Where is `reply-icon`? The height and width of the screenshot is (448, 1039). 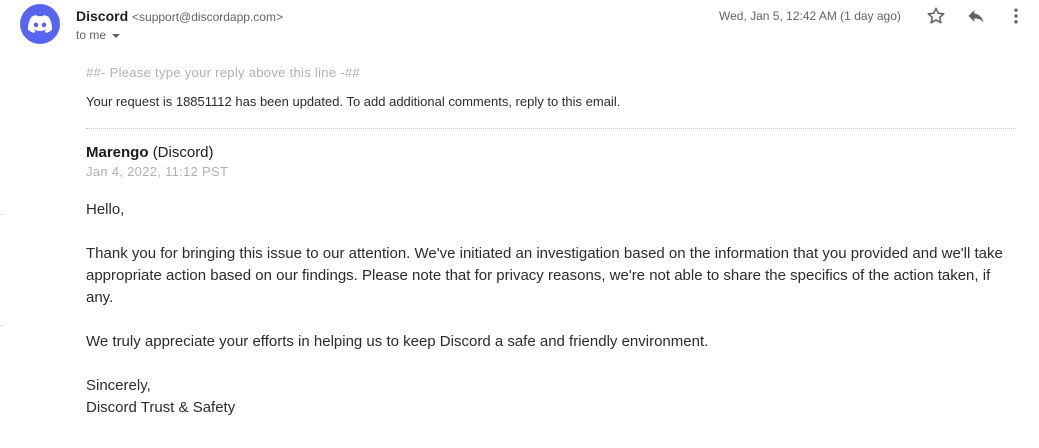 reply-icon is located at coordinates (976, 16).